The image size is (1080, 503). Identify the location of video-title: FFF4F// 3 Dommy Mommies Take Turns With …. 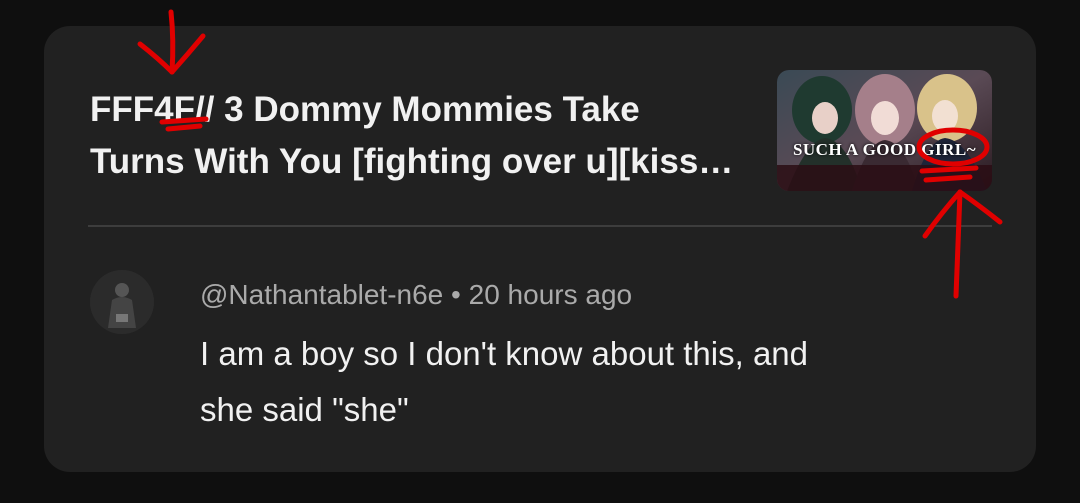
(412, 136).